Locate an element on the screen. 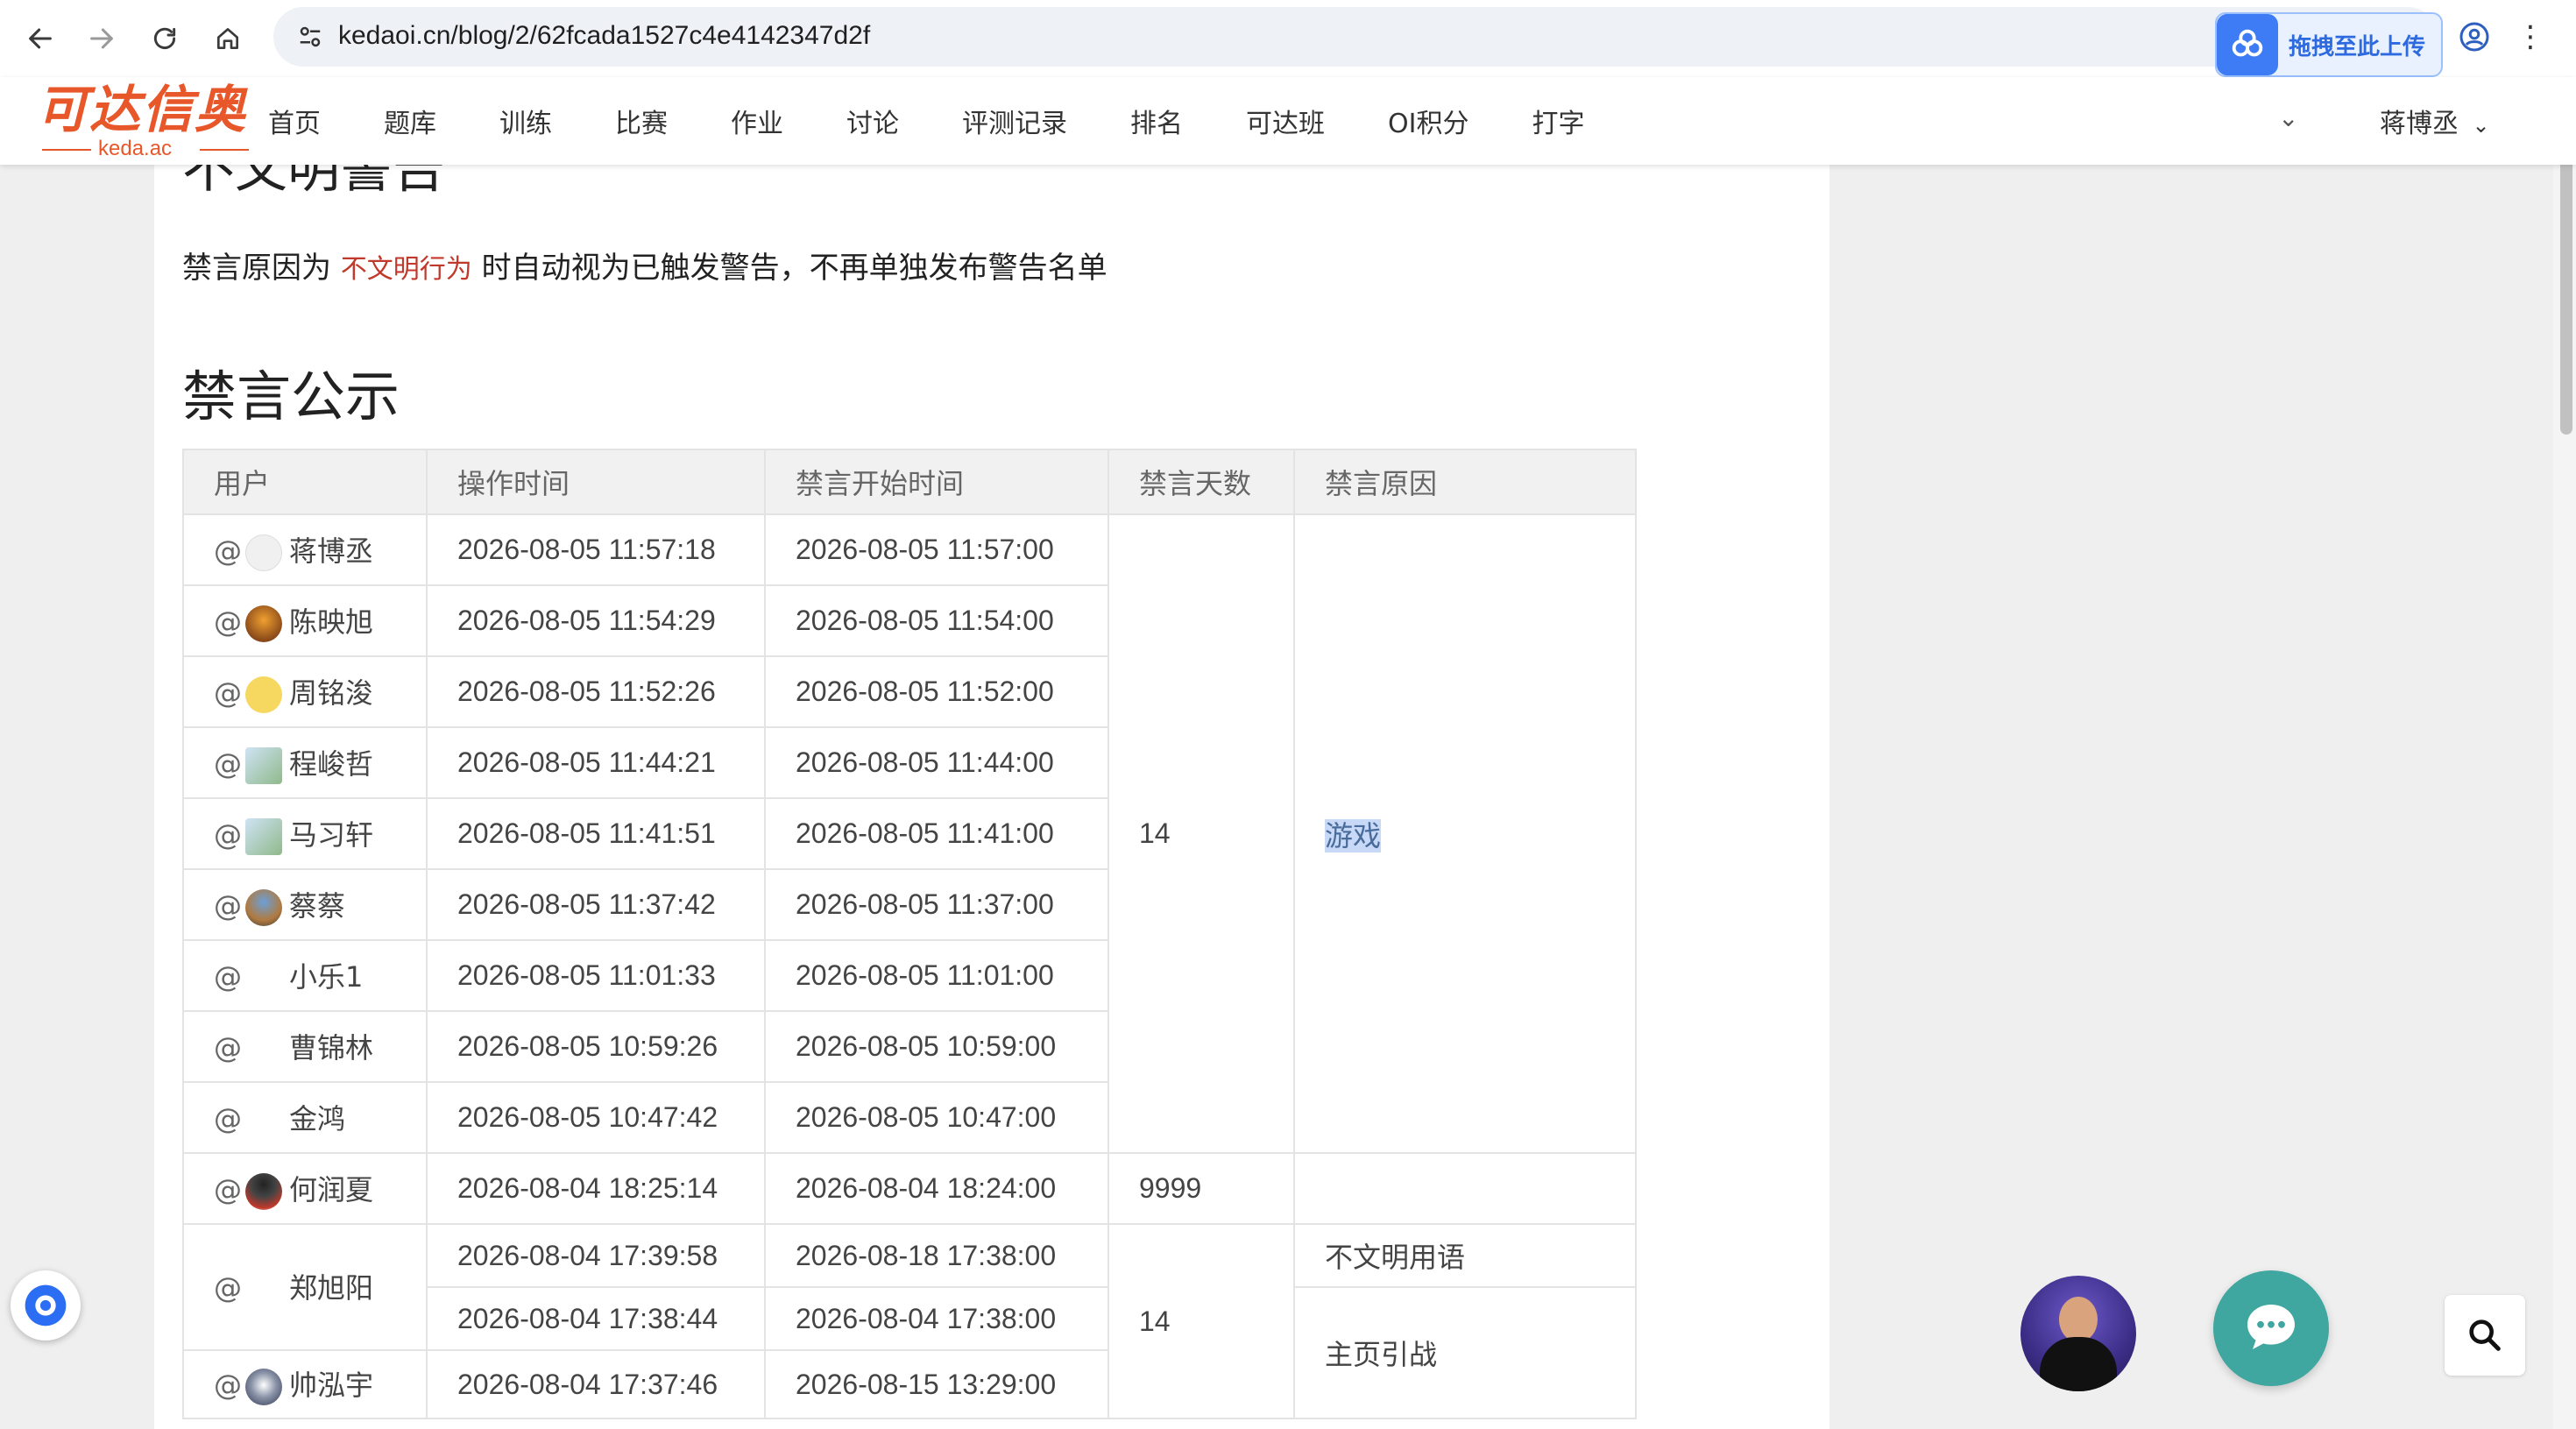 This screenshot has width=2576, height=1429. more-menu-icon: ⋮ is located at coordinates (2530, 37).